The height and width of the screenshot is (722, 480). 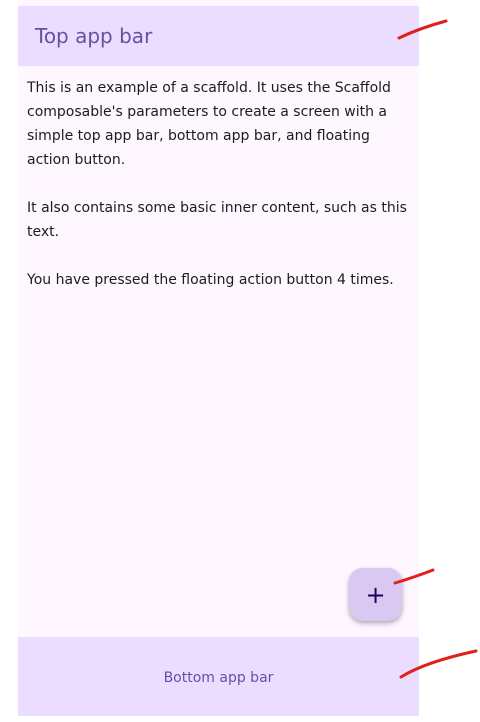 I want to click on floating-action-button: +, so click(x=375, y=594).